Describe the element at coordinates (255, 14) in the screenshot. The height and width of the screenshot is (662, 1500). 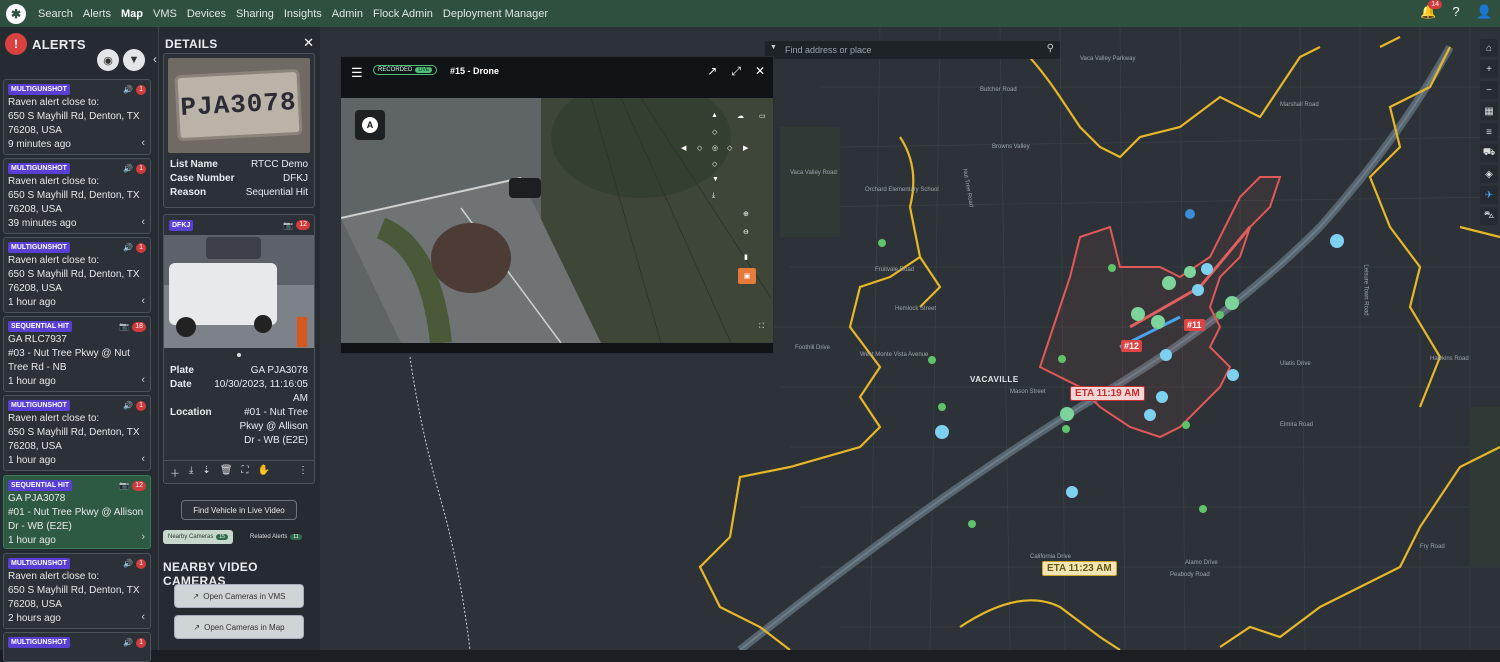
I see `nav-sharing: Sharing` at that location.